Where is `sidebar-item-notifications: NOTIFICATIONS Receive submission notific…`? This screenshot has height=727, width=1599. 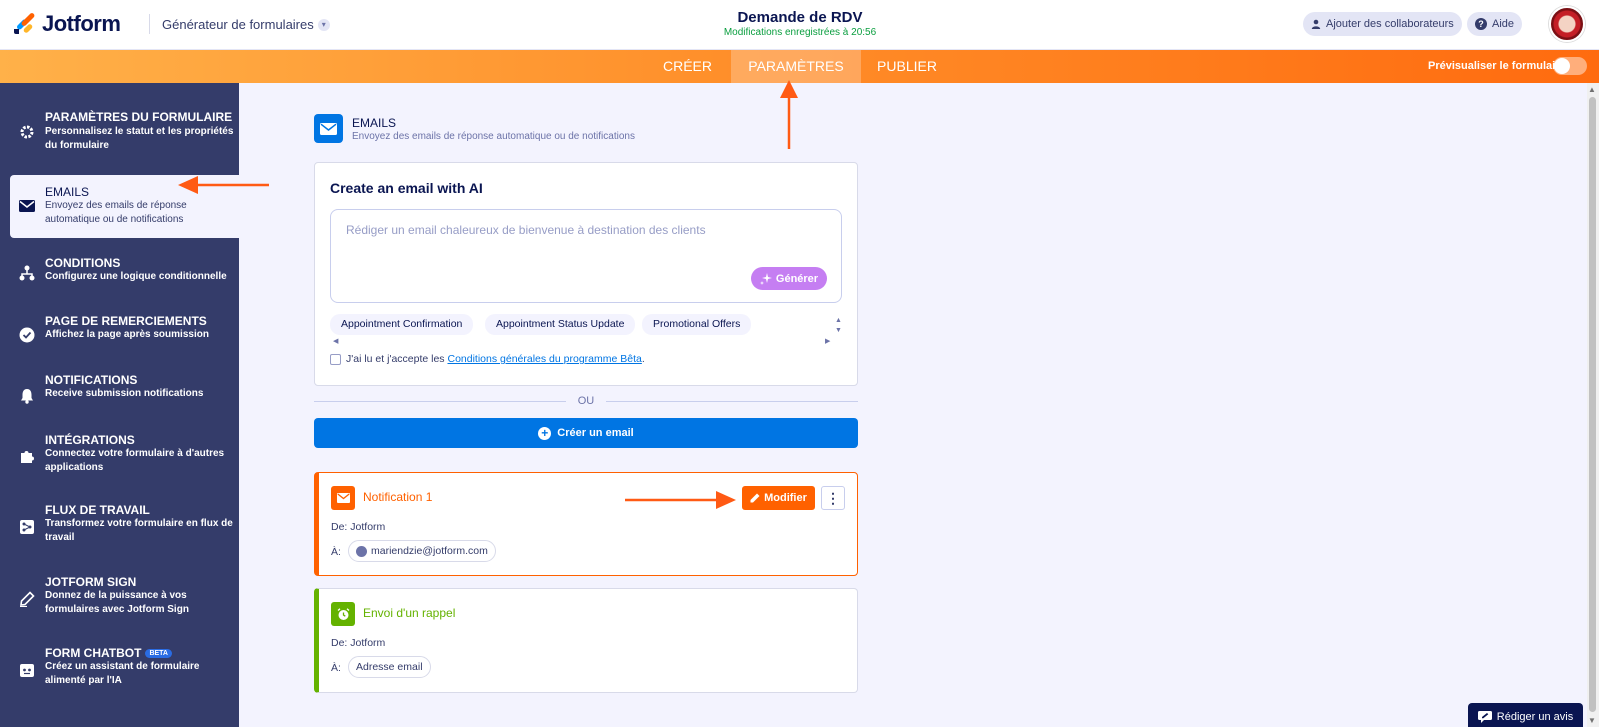
sidebar-item-notifications: NOTIFICATIONS Receive submission notific… is located at coordinates (119, 393).